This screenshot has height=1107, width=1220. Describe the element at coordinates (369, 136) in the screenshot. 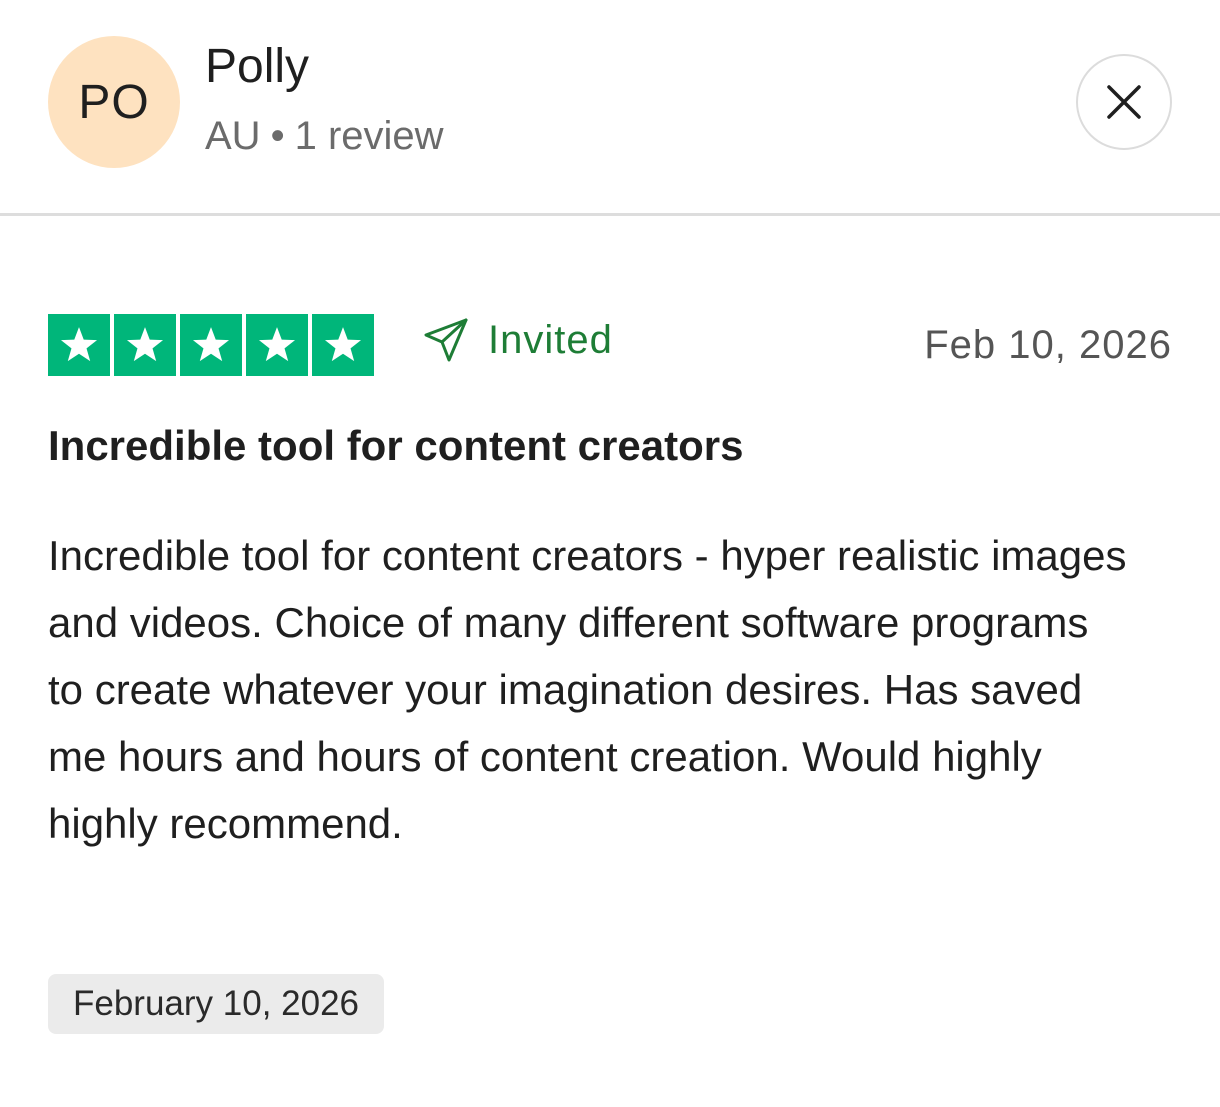

I see `reviewer-review-count: 1 review` at that location.